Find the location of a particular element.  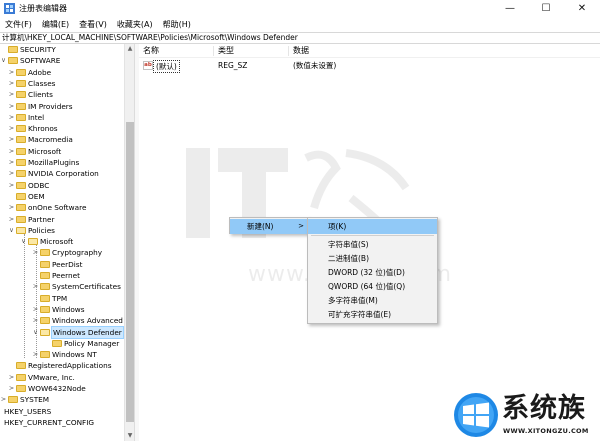

tree-node-odbc: > ODBC is located at coordinates (67, 185).